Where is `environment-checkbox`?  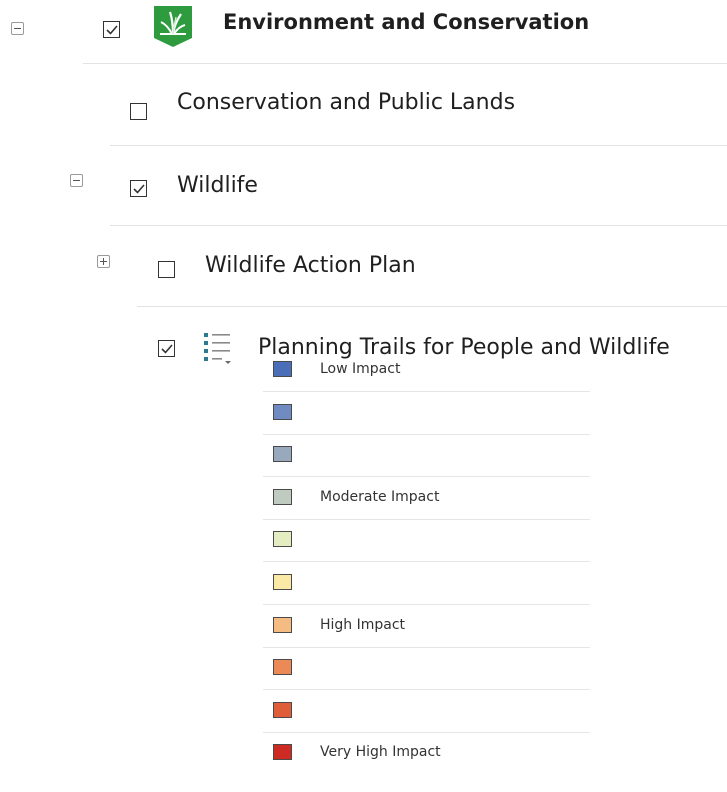 environment-checkbox is located at coordinates (111, 29).